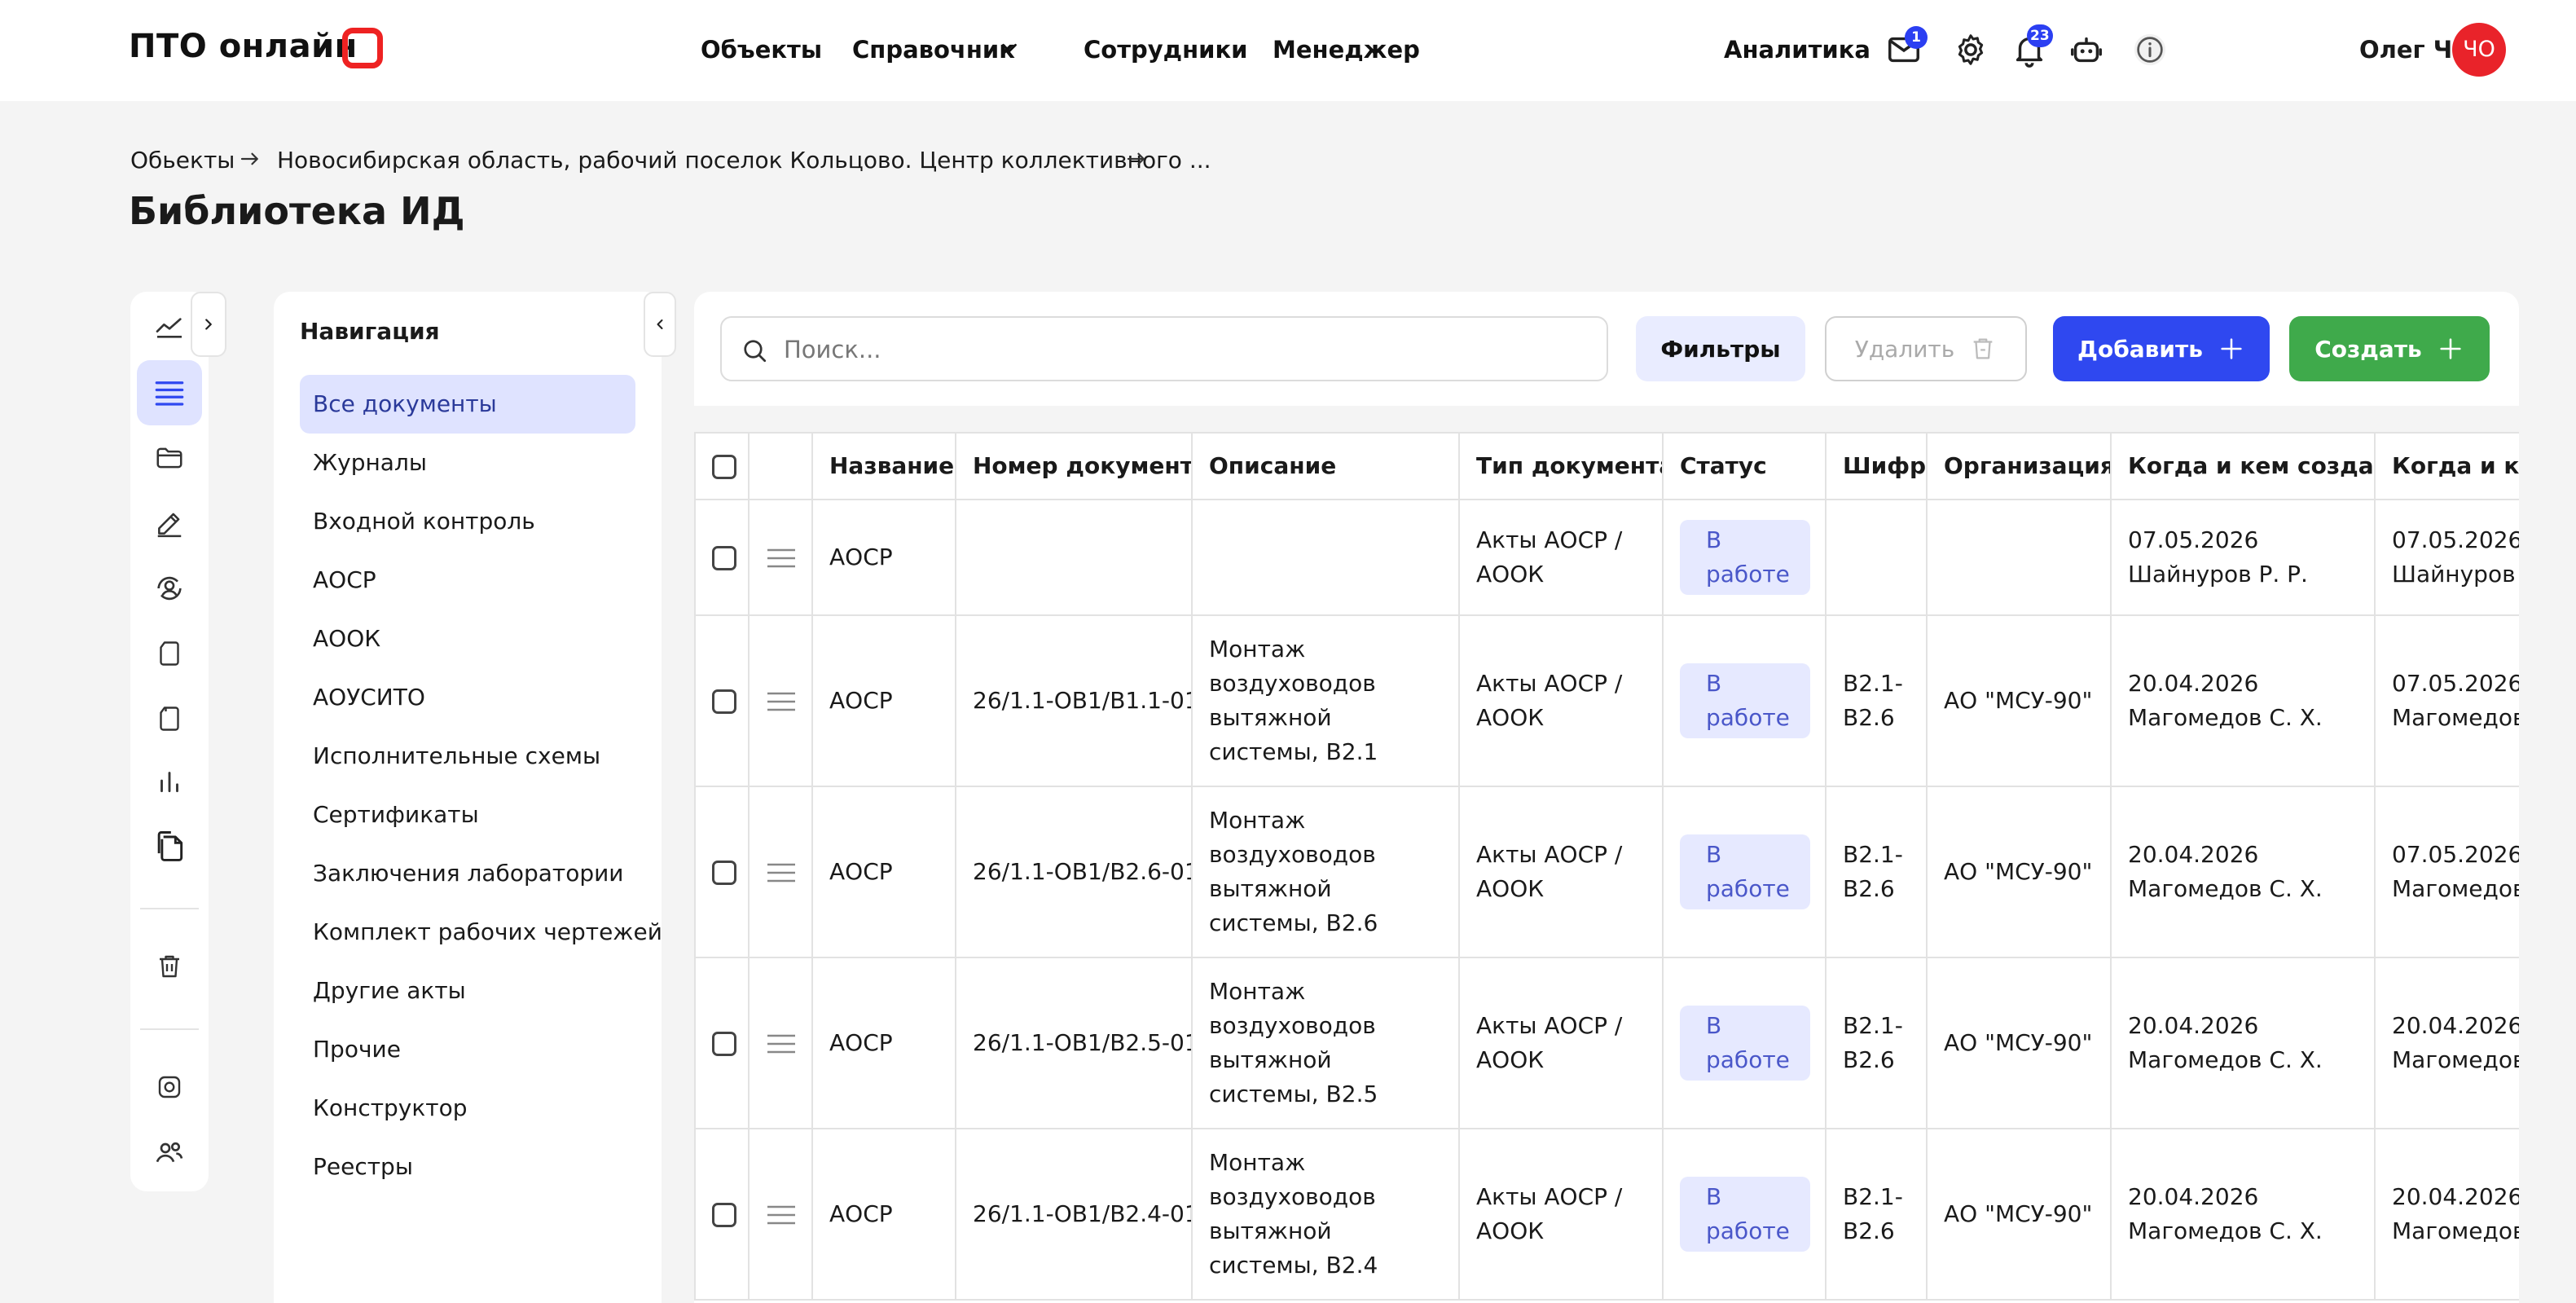 The width and height of the screenshot is (2576, 1303). Describe the element at coordinates (169, 845) in the screenshot. I see `documents-icon` at that location.